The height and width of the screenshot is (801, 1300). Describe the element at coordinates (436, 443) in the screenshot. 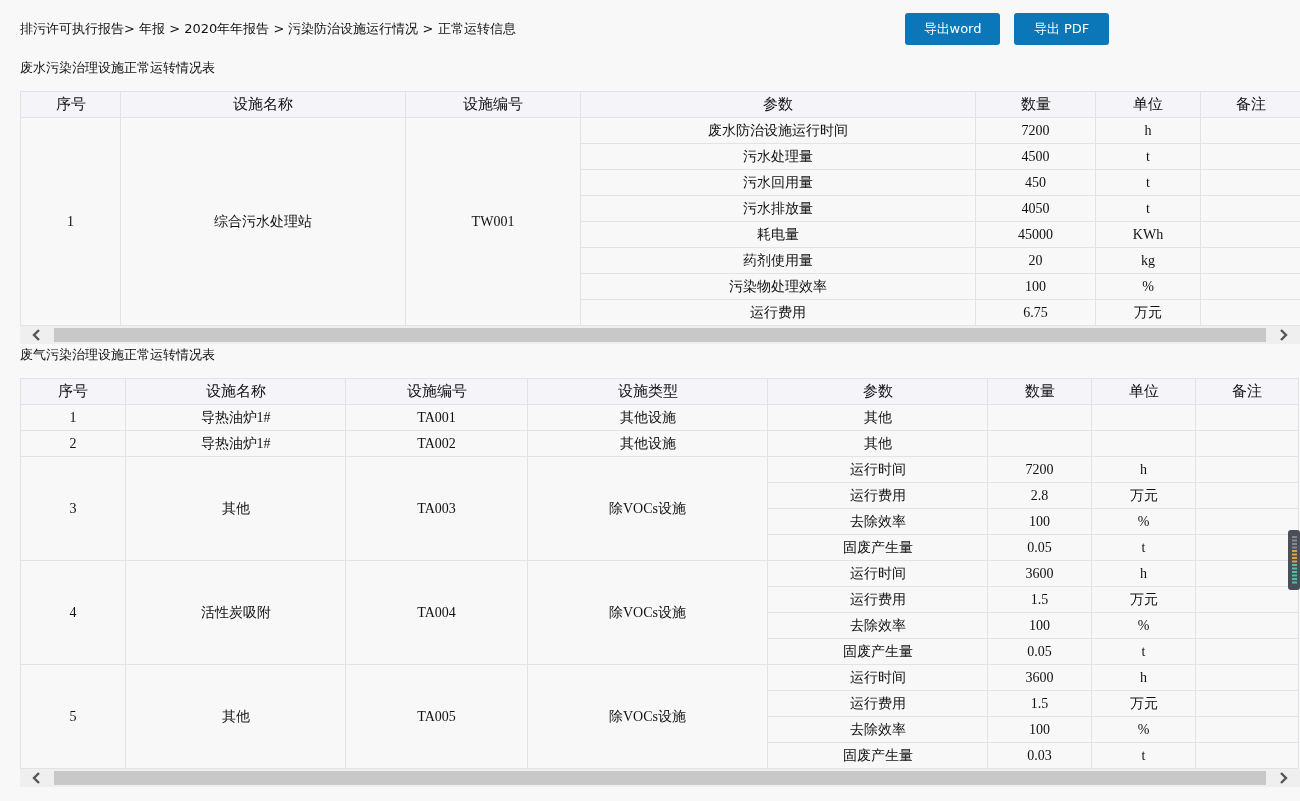

I see `table-cell: TA002` at that location.